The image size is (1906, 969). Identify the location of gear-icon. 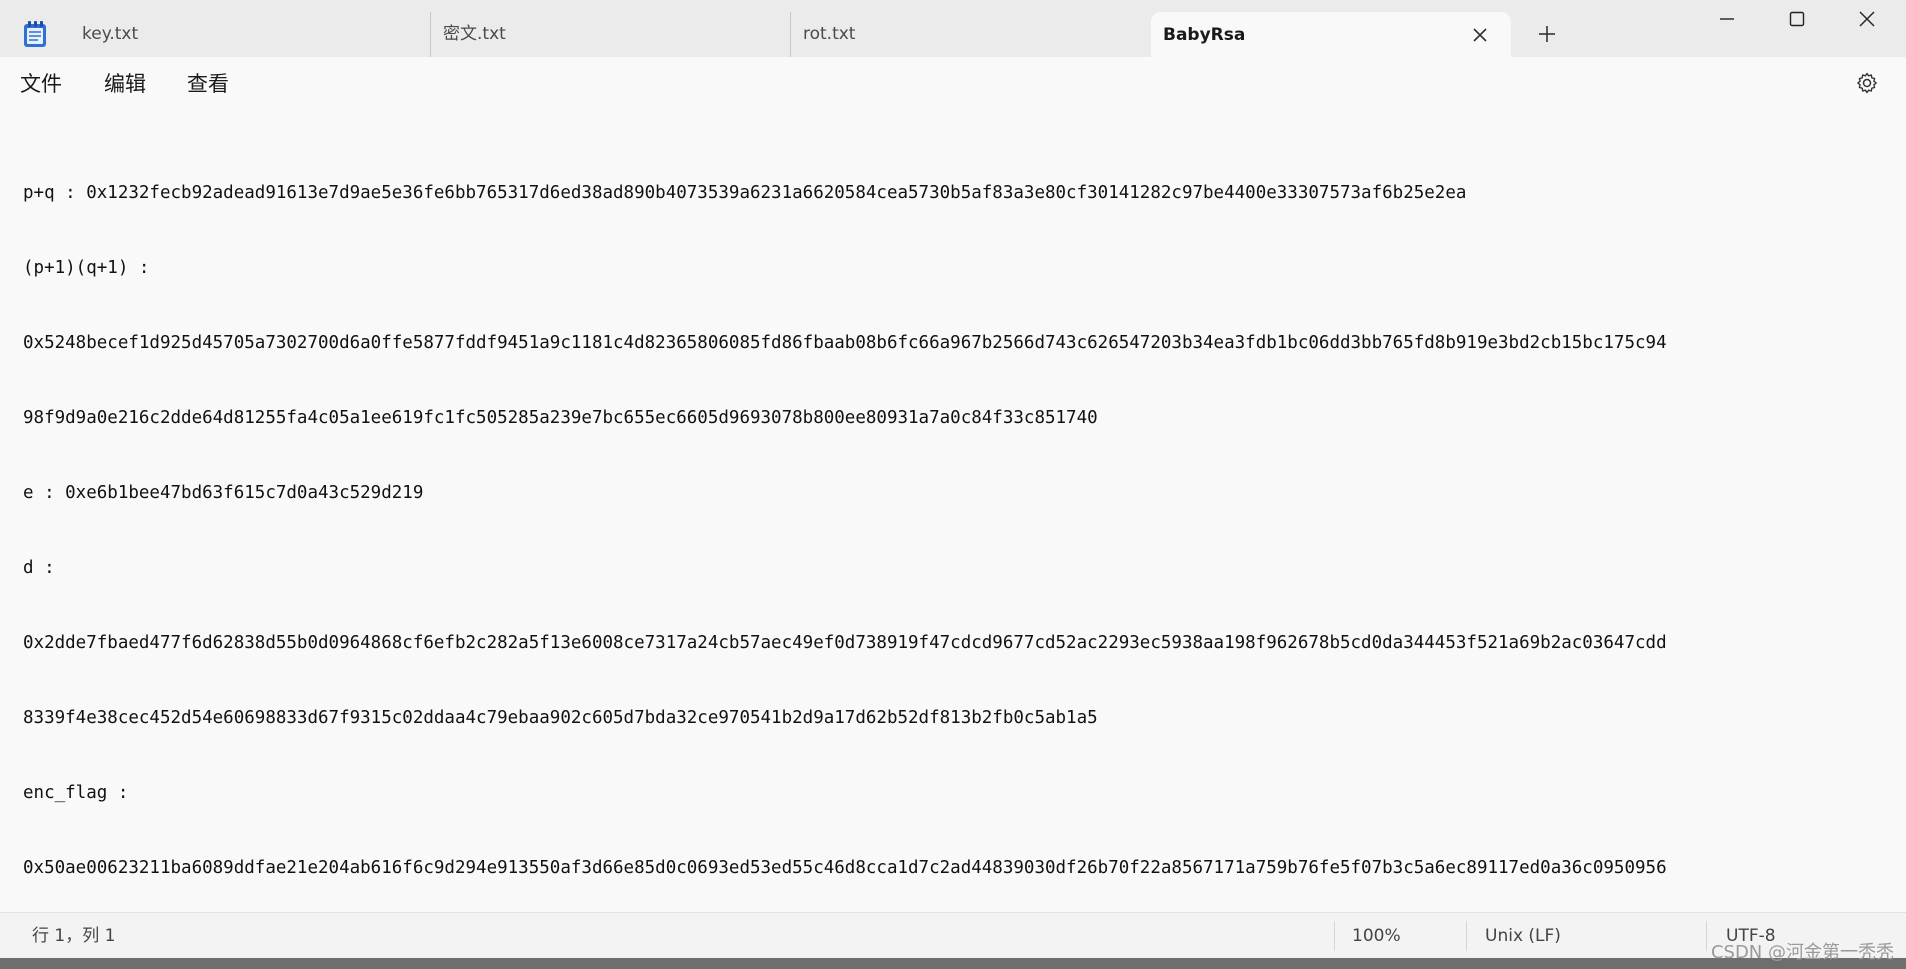
(1867, 83).